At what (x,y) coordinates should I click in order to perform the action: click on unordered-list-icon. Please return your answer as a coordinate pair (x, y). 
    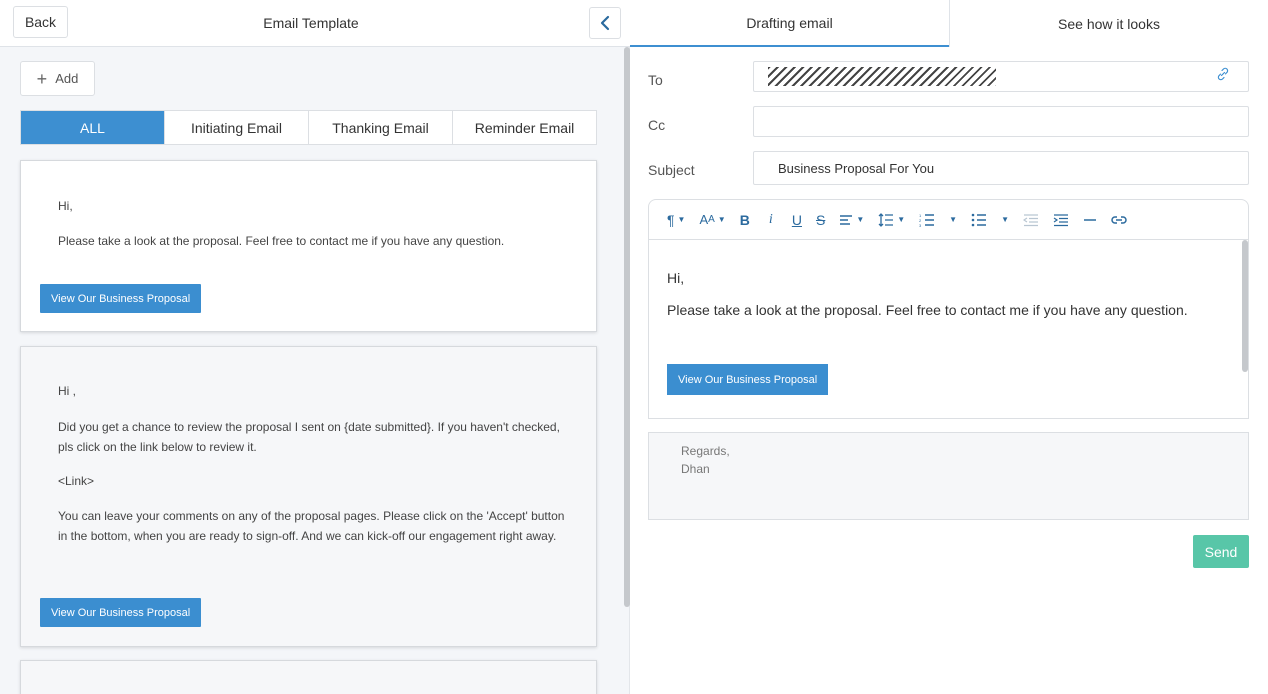
    Looking at the image, I should click on (979, 220).